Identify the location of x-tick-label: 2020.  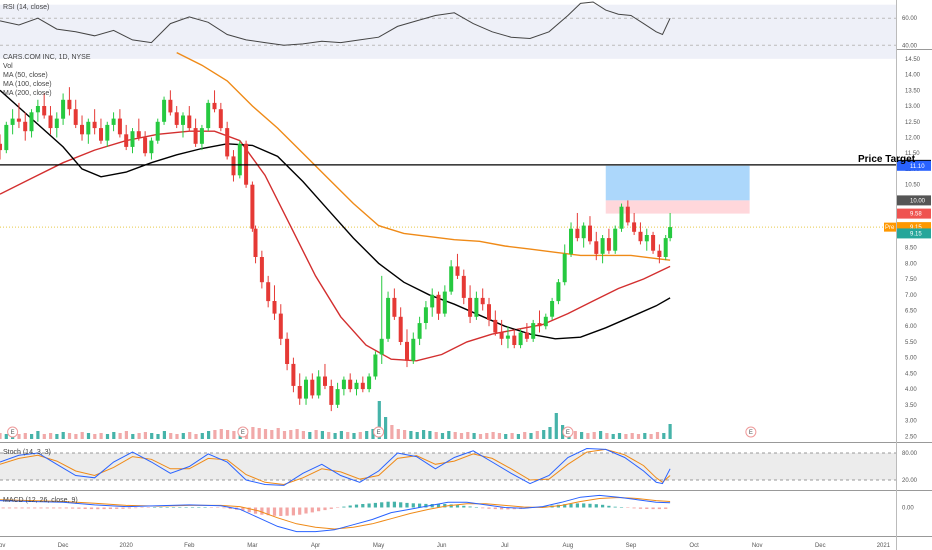
(127, 546).